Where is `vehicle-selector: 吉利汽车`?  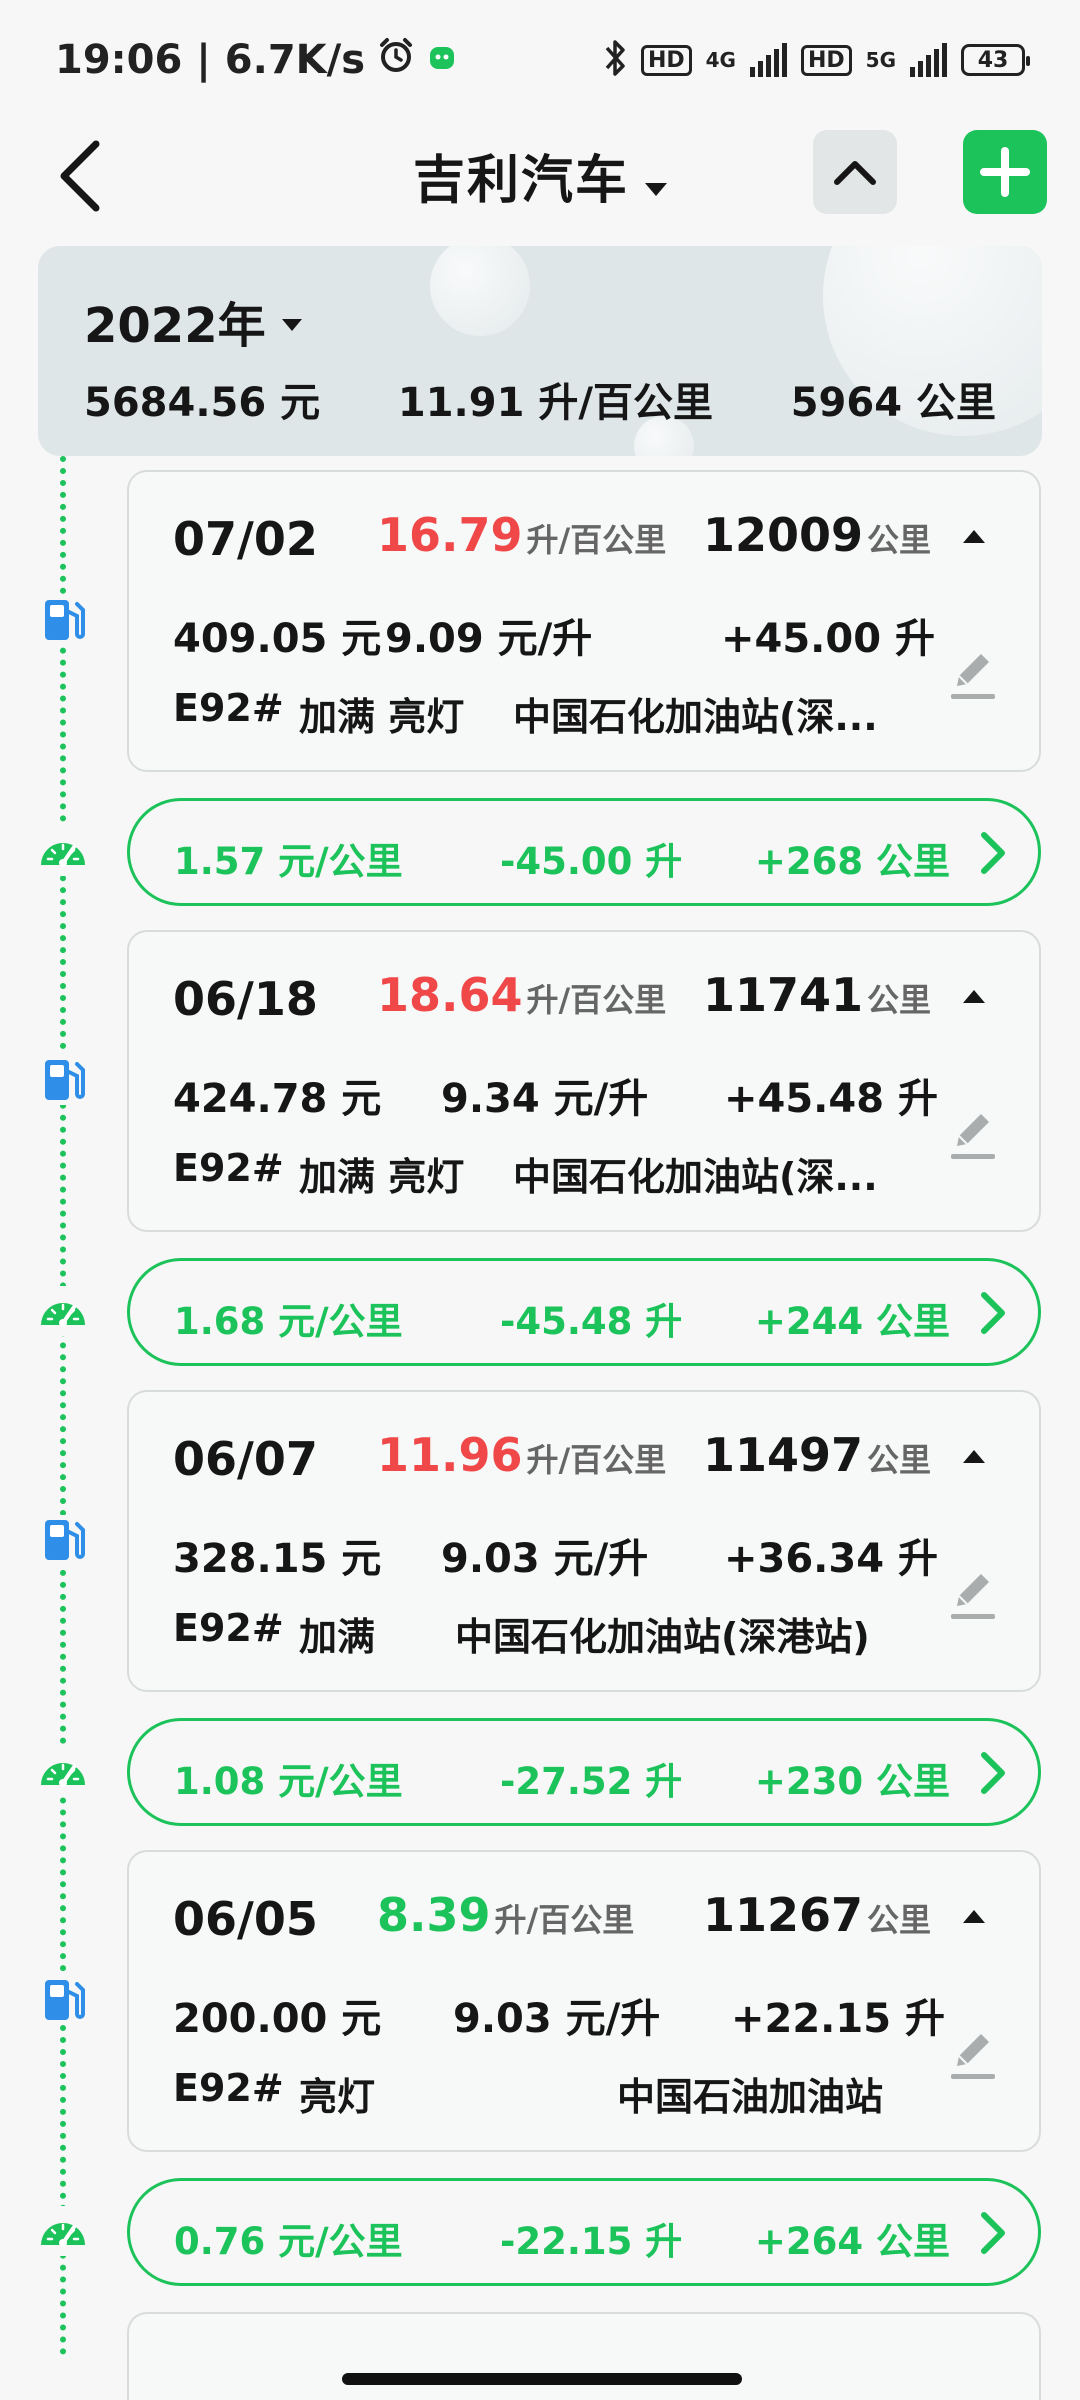
vehicle-selector: 吉利汽车 is located at coordinates (540, 175).